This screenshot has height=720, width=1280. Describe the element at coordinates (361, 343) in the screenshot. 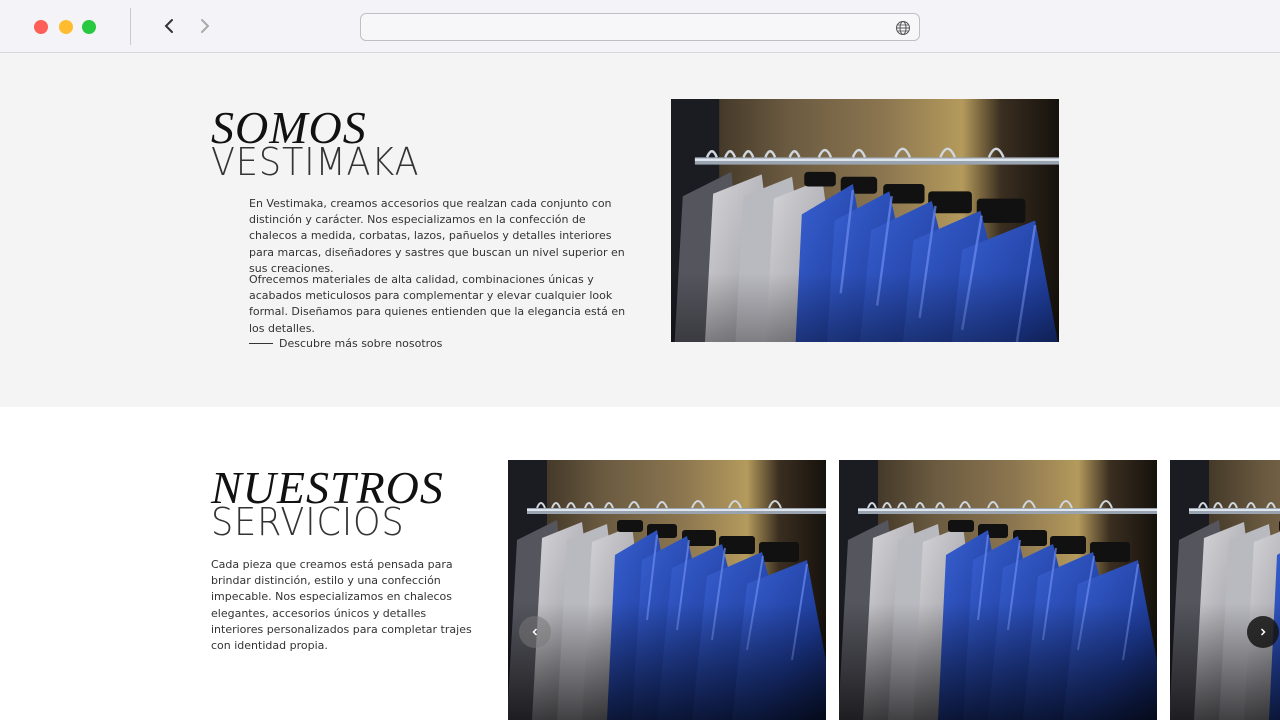

I see `about-more-link-label: Descubre más sobre nosotros` at that location.